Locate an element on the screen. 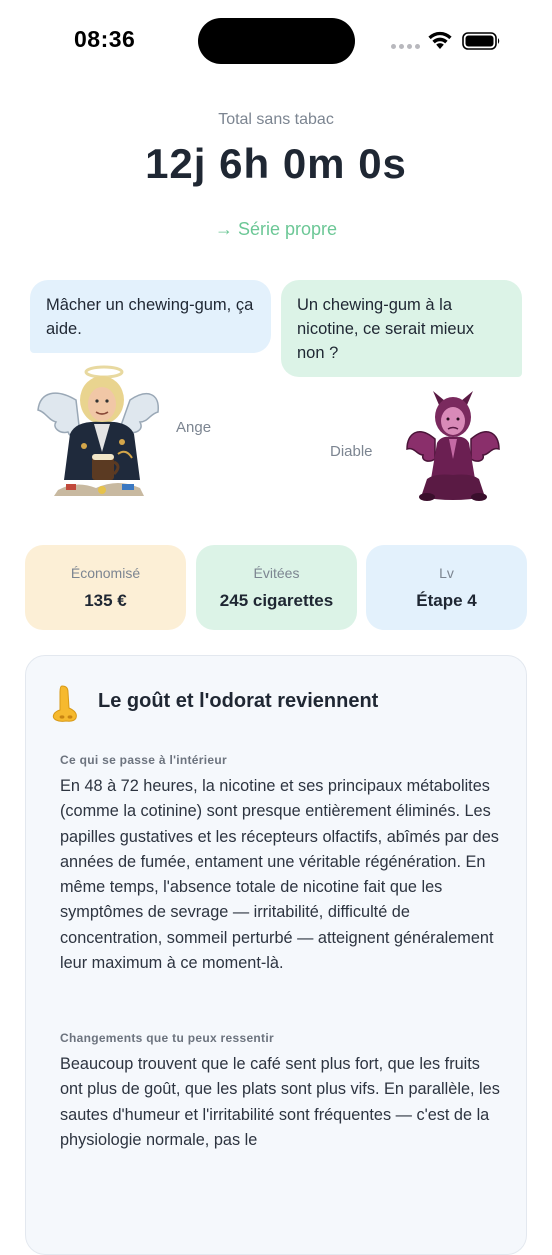 This screenshot has width=552, height=1255. milestone-title: Le goût et l'odorat reviennent is located at coordinates (238, 701).